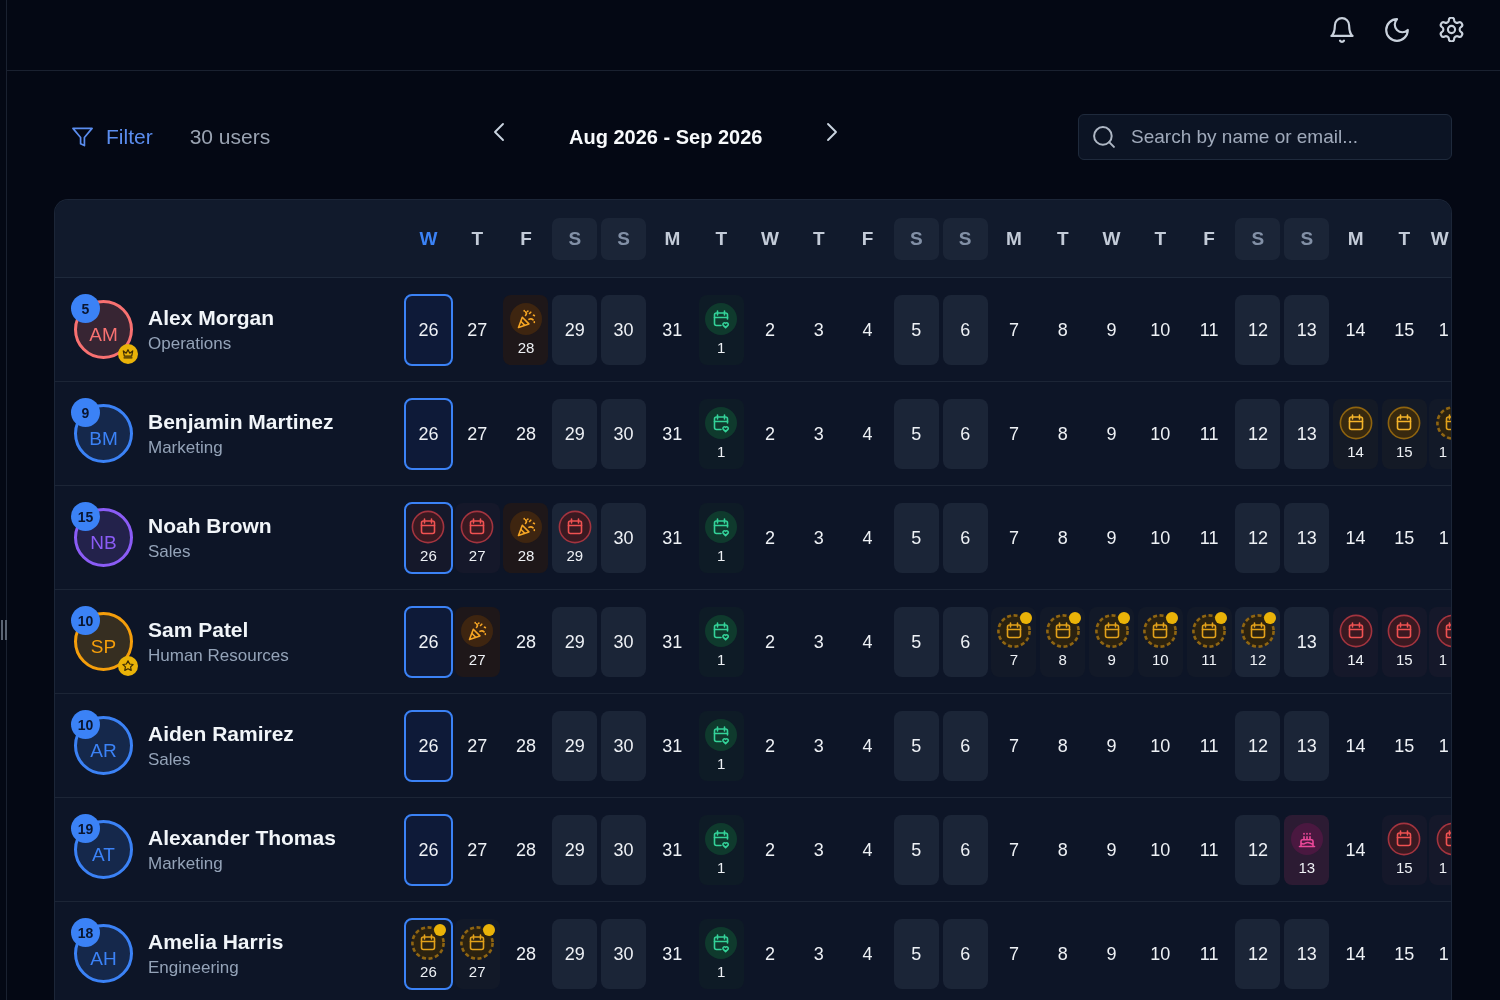 The width and height of the screenshot is (1500, 1000). What do you see at coordinates (112, 137) in the screenshot?
I see `filter-button: Filter` at bounding box center [112, 137].